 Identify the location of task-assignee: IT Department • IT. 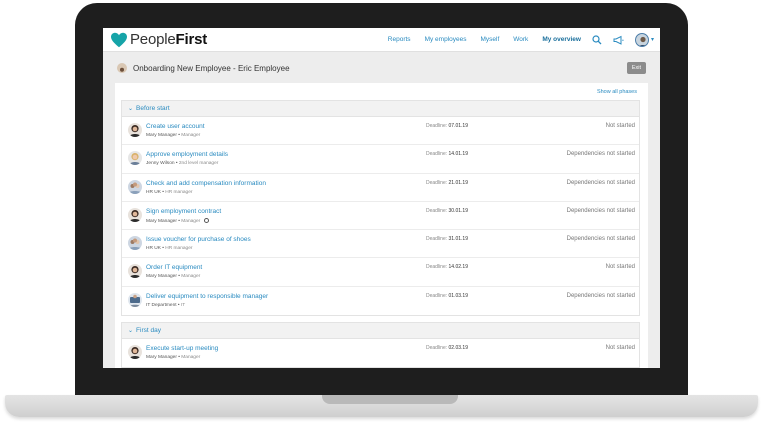
(166, 305).